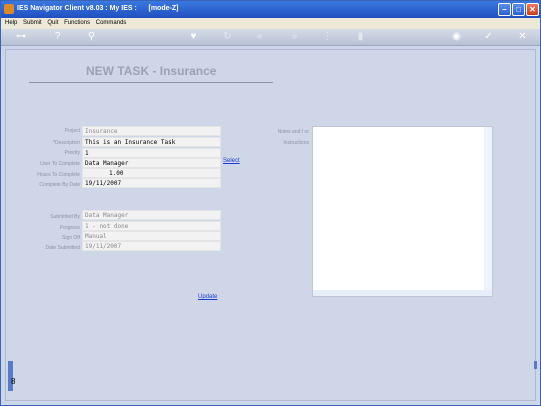 The image size is (541, 406). I want to click on close-icon: ✕, so click(522, 37).